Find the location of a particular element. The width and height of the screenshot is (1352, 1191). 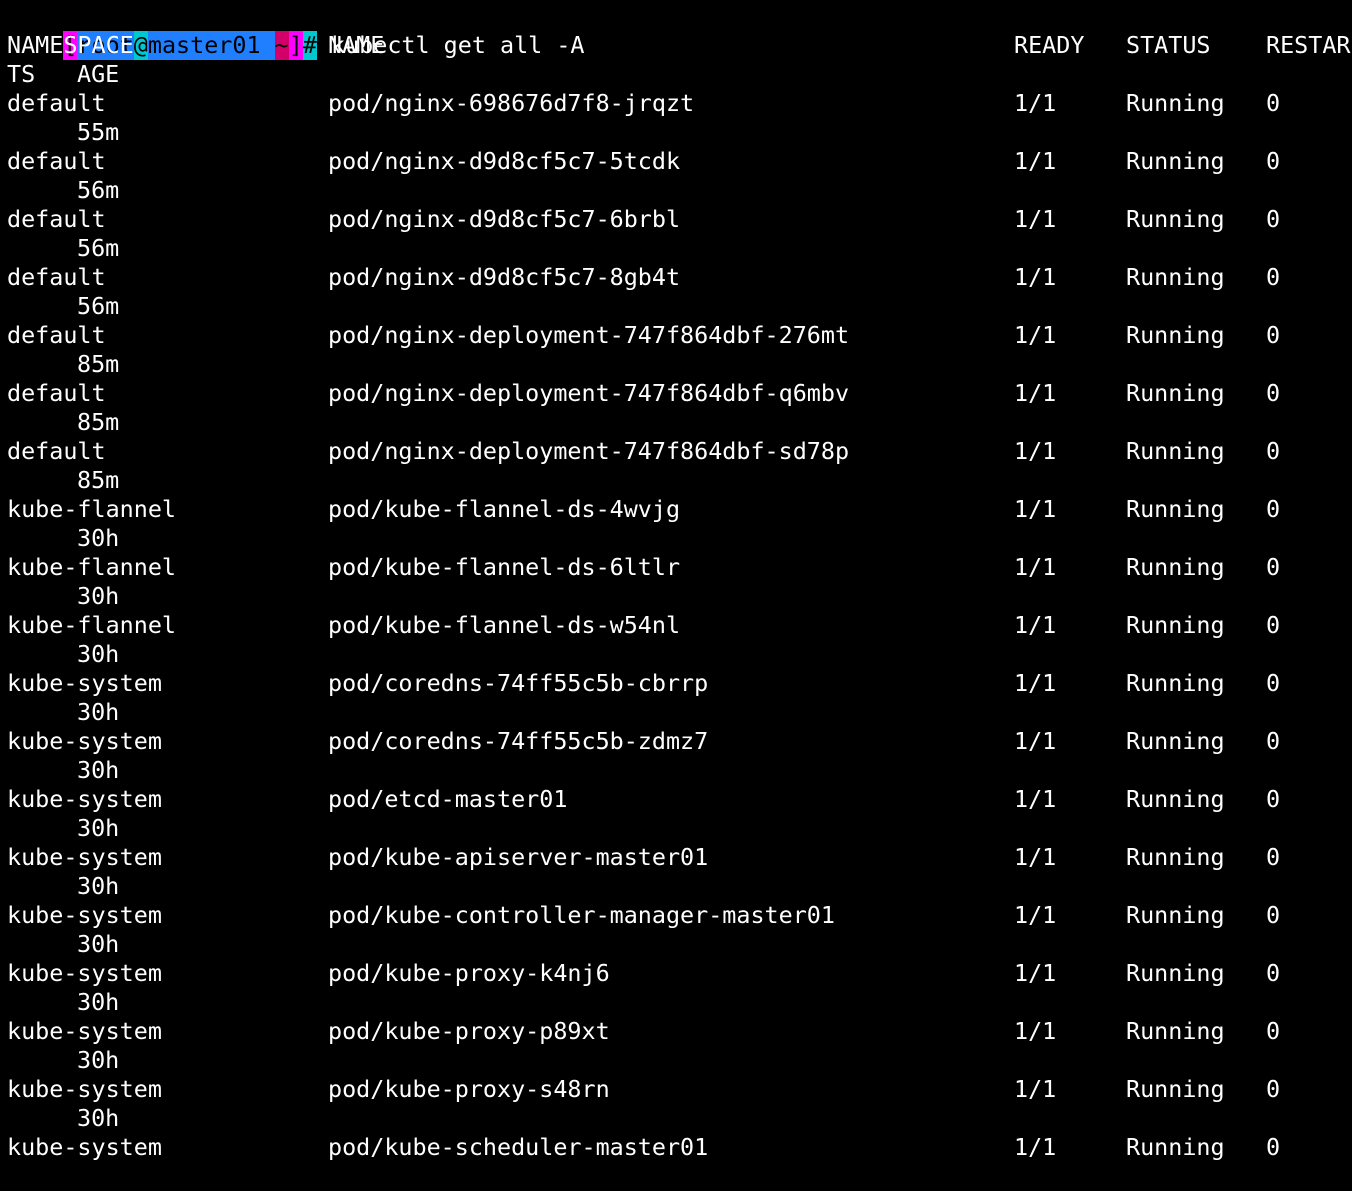

row-name: pod/kube-proxy-k4nj6 is located at coordinates (469, 973).